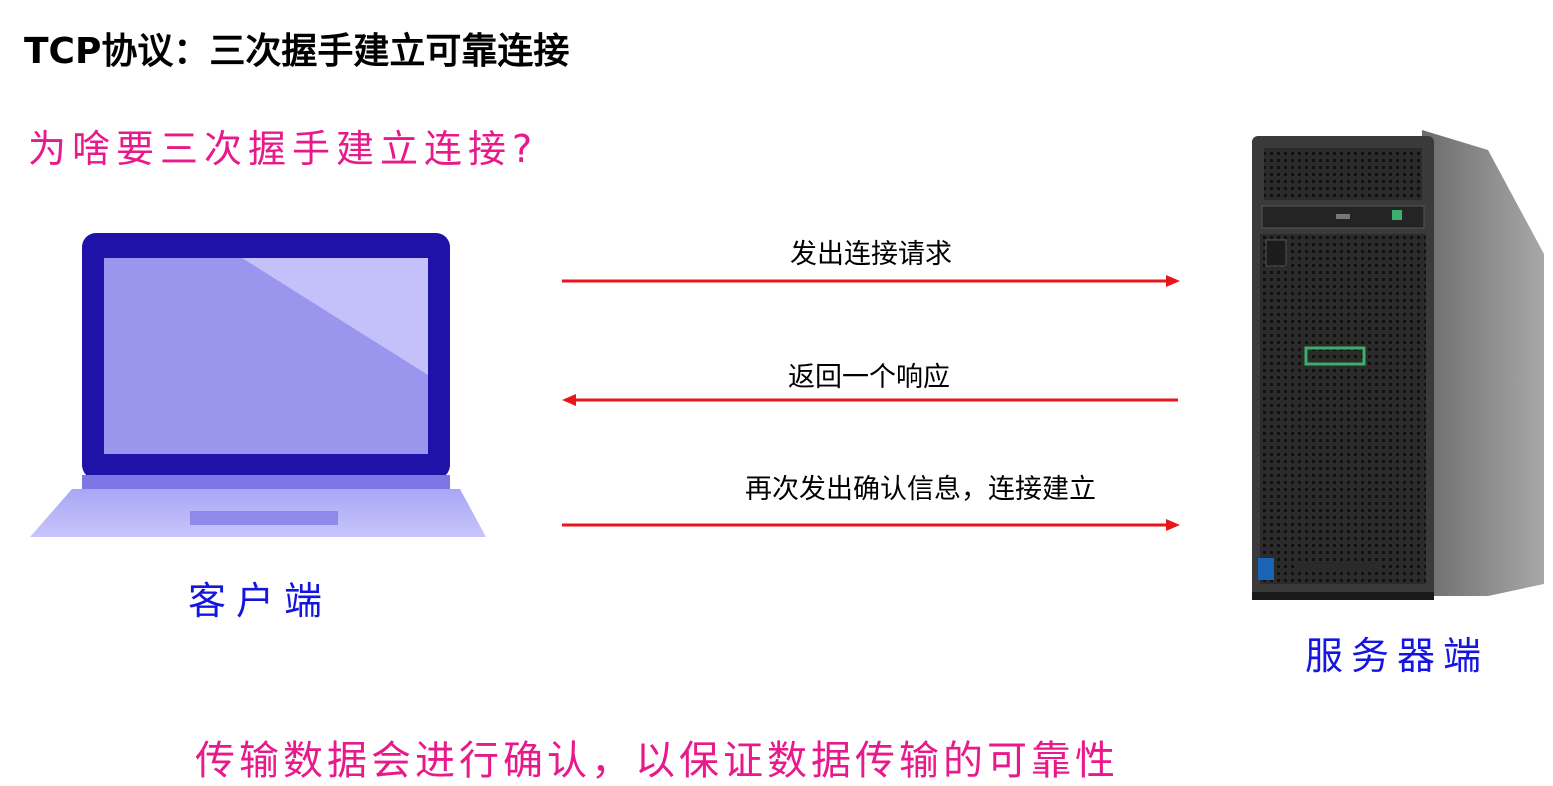 The image size is (1553, 786). What do you see at coordinates (1343, 409) in the screenshot?
I see `server-front-grill` at bounding box center [1343, 409].